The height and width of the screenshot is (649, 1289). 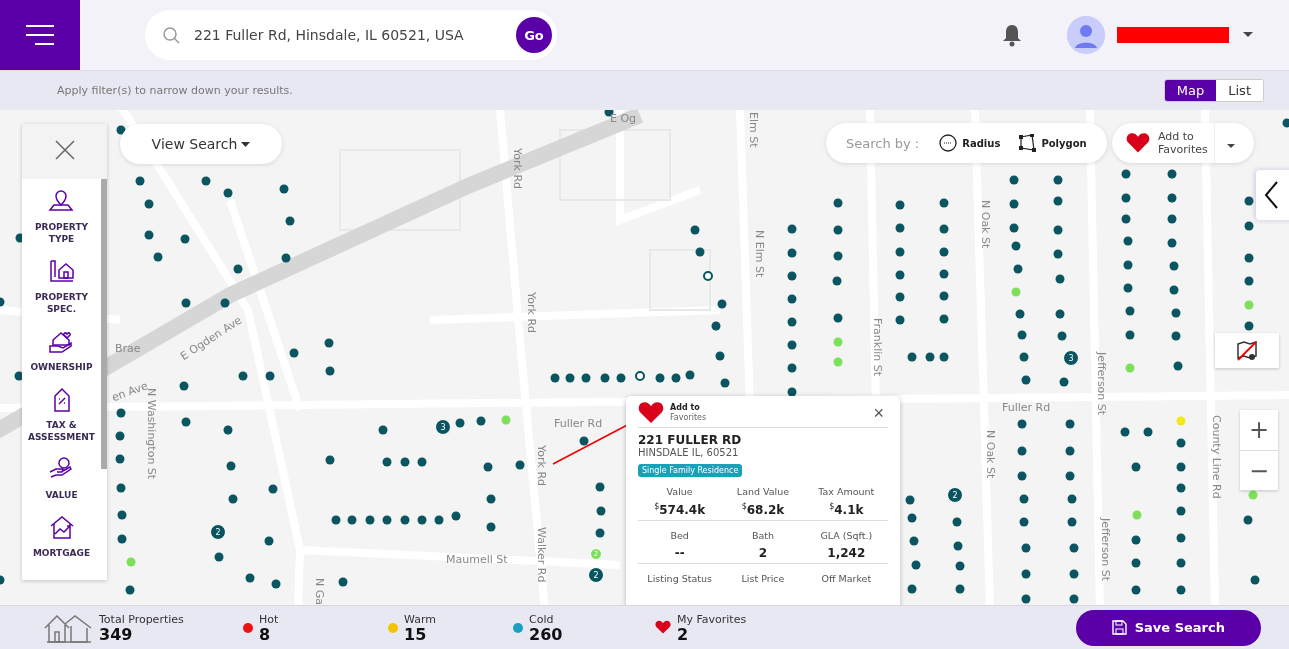 I want to click on zoom-button: +, so click(x=1259, y=430).